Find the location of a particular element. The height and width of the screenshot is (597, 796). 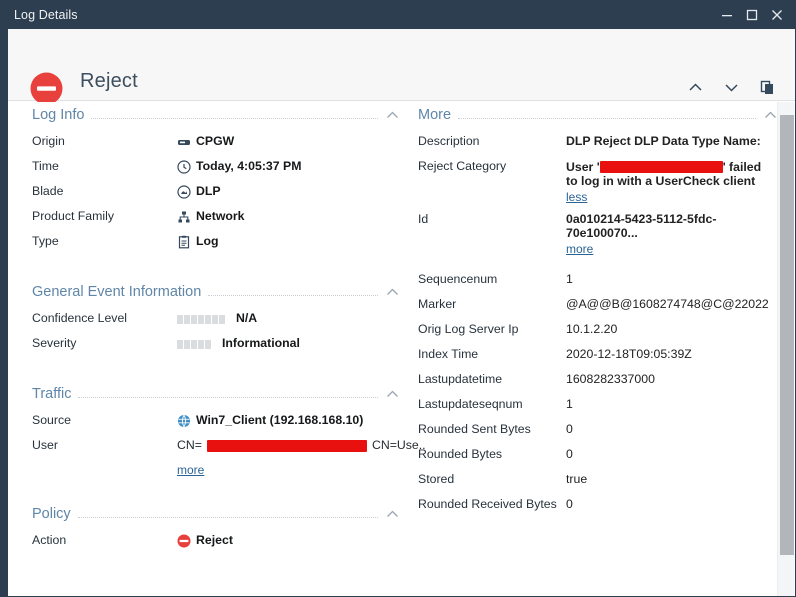

row-value-text: Today, 4:05:37 PM is located at coordinates (249, 166).